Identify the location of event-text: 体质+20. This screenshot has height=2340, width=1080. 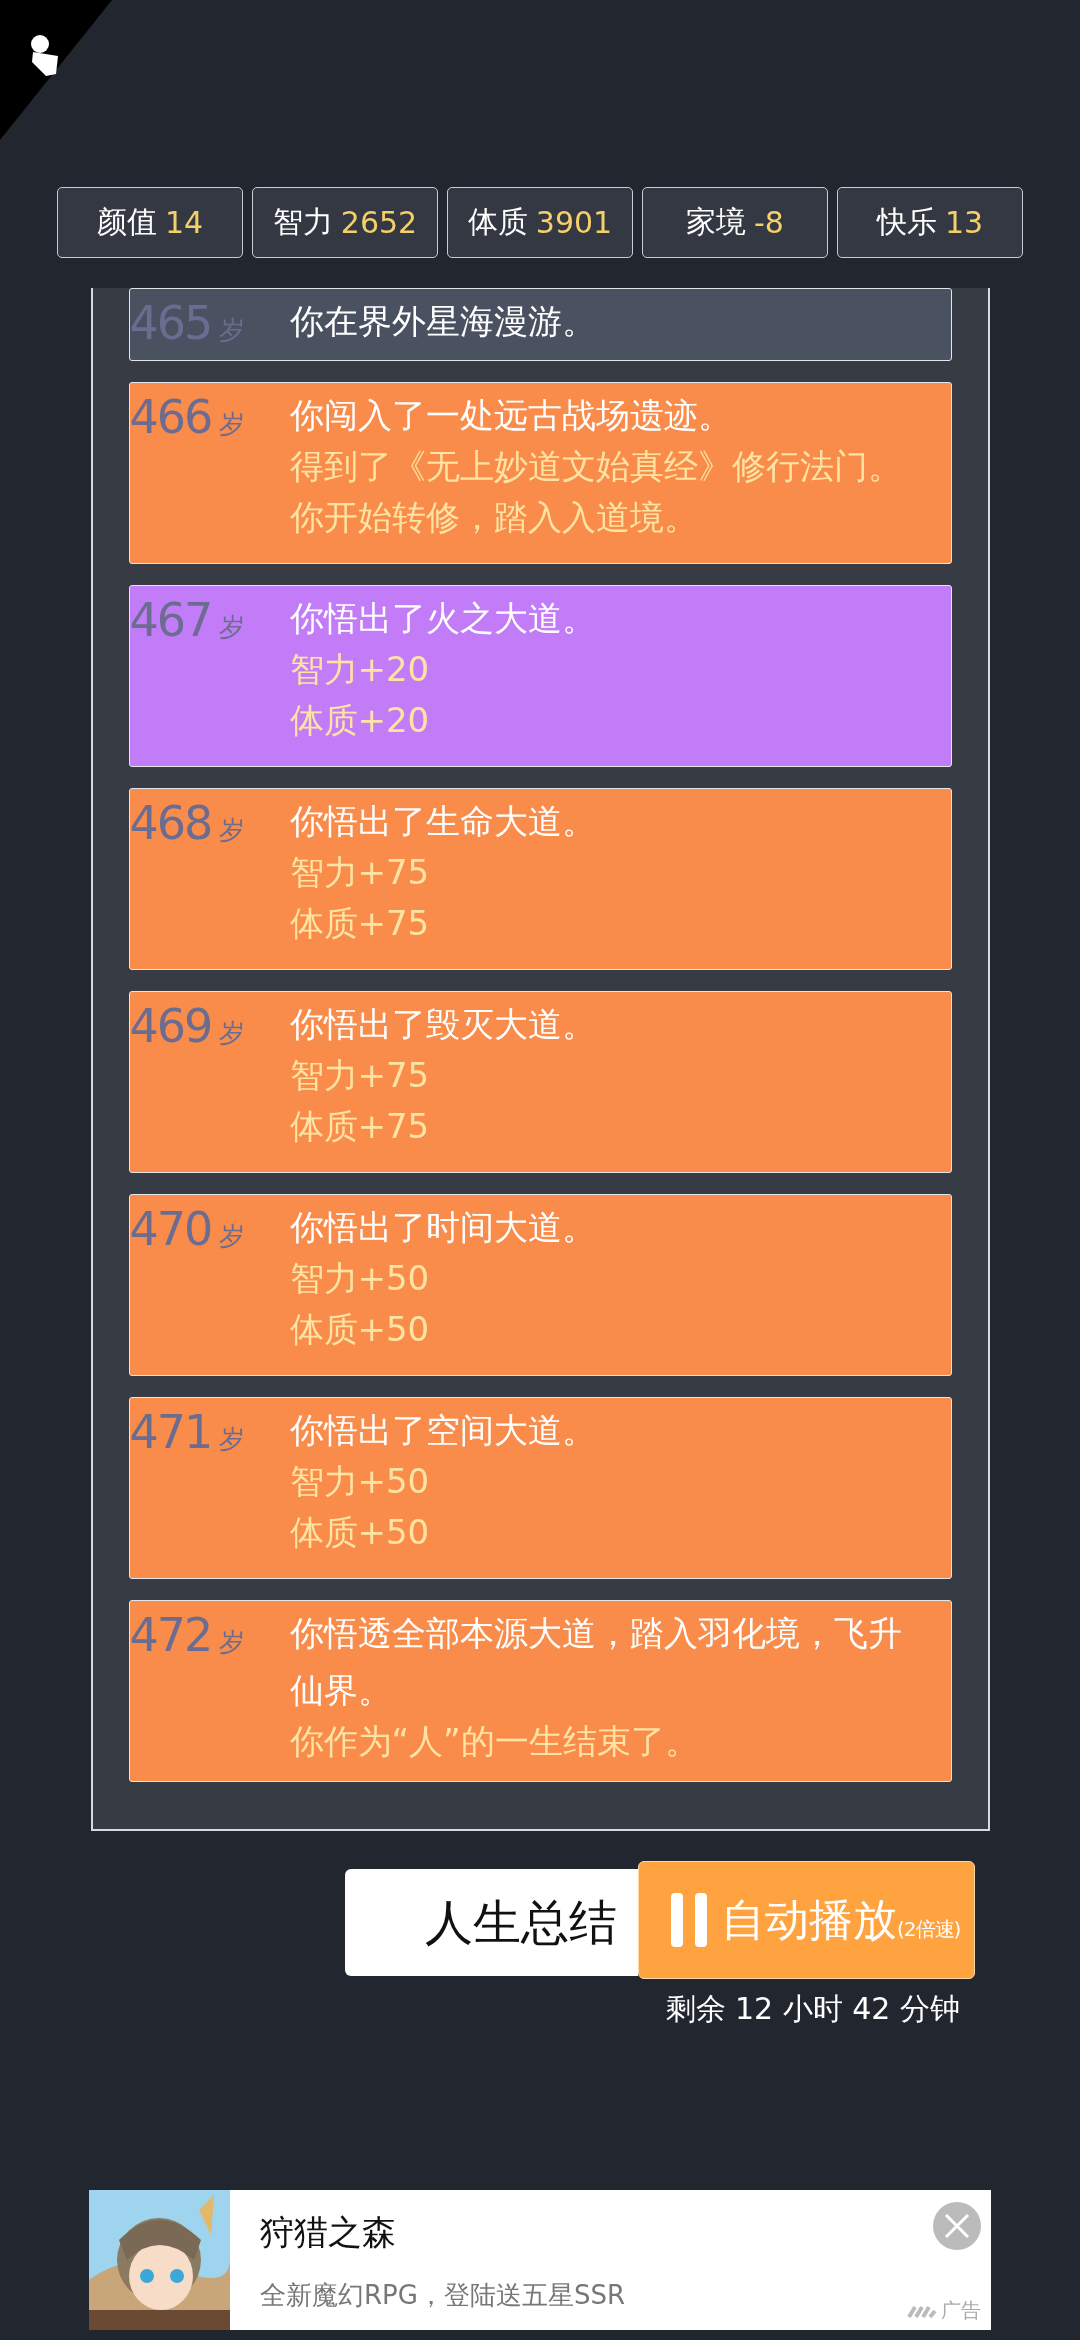
(360, 720).